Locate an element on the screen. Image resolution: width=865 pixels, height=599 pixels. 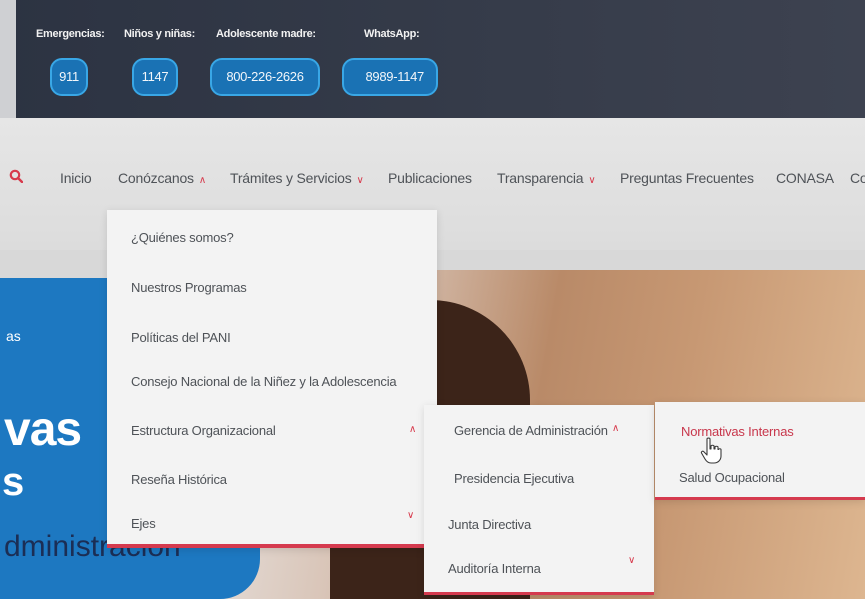
nav-contacto: Co is located at coordinates (857, 178).